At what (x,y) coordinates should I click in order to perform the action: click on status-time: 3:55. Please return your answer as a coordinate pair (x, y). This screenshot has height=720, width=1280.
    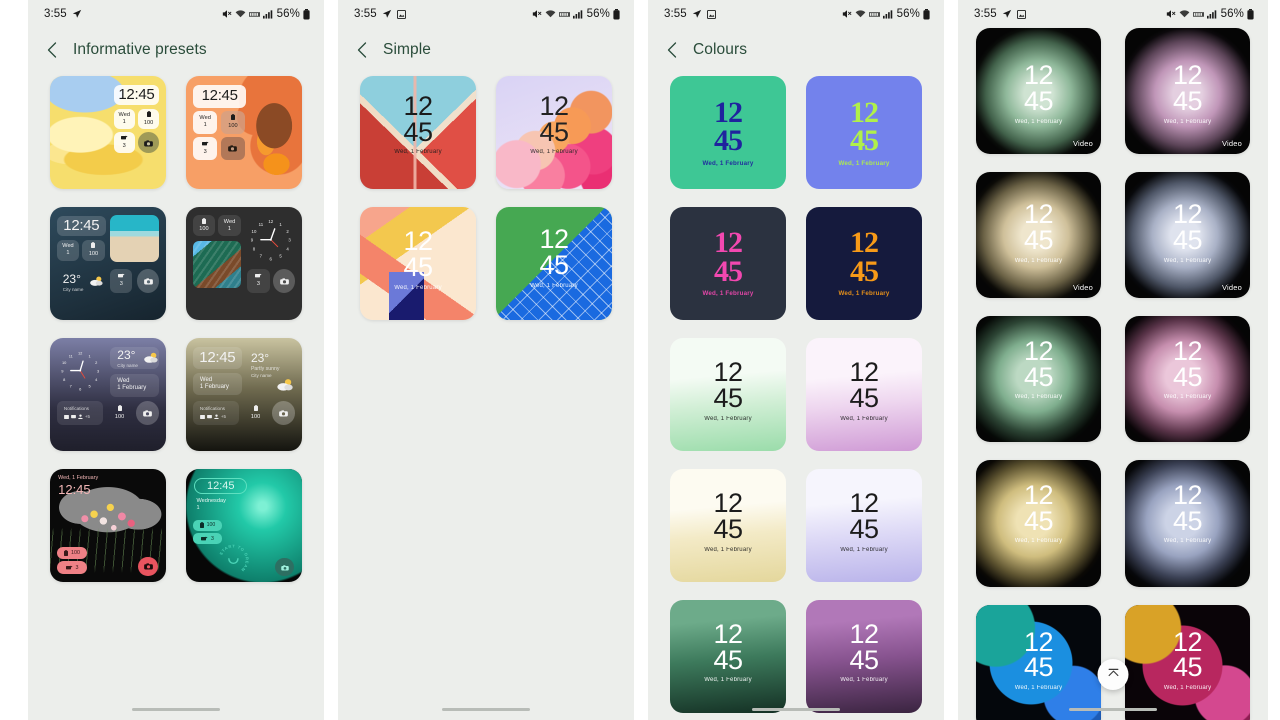
    Looking at the image, I should click on (55, 14).